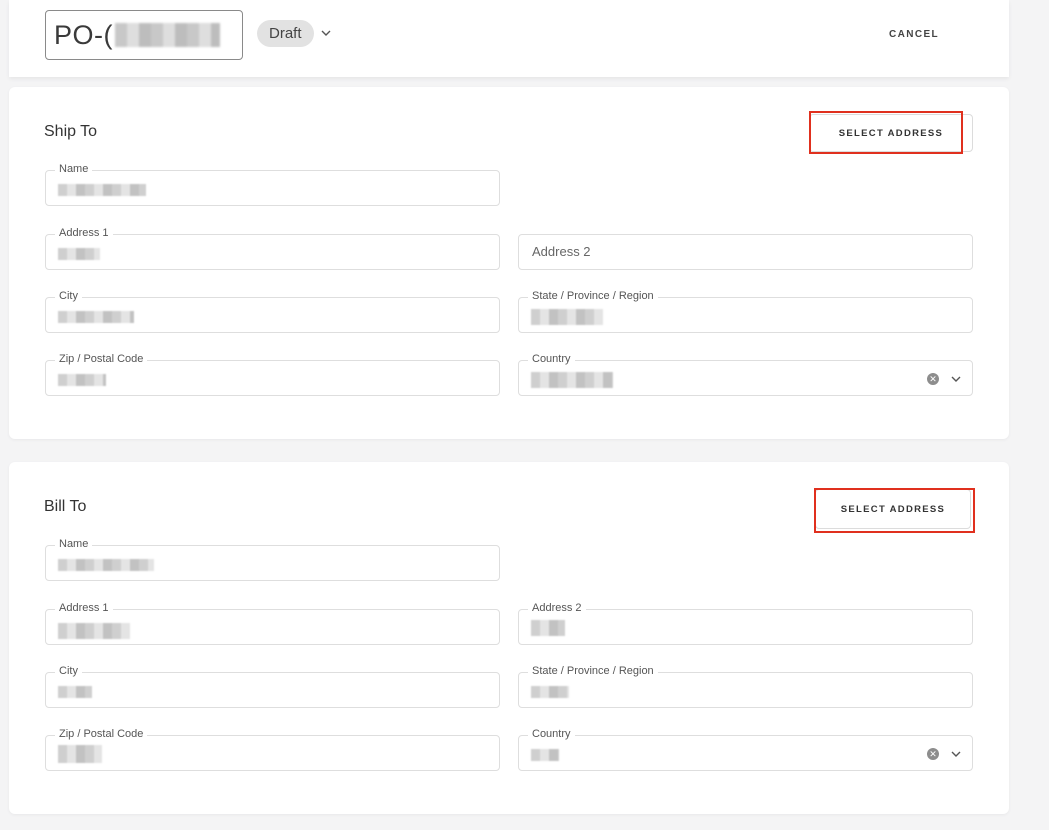 The height and width of the screenshot is (830, 1049). What do you see at coordinates (893, 509) in the screenshot?
I see `bill-to-select-address-button: SELECT ADDRESS` at bounding box center [893, 509].